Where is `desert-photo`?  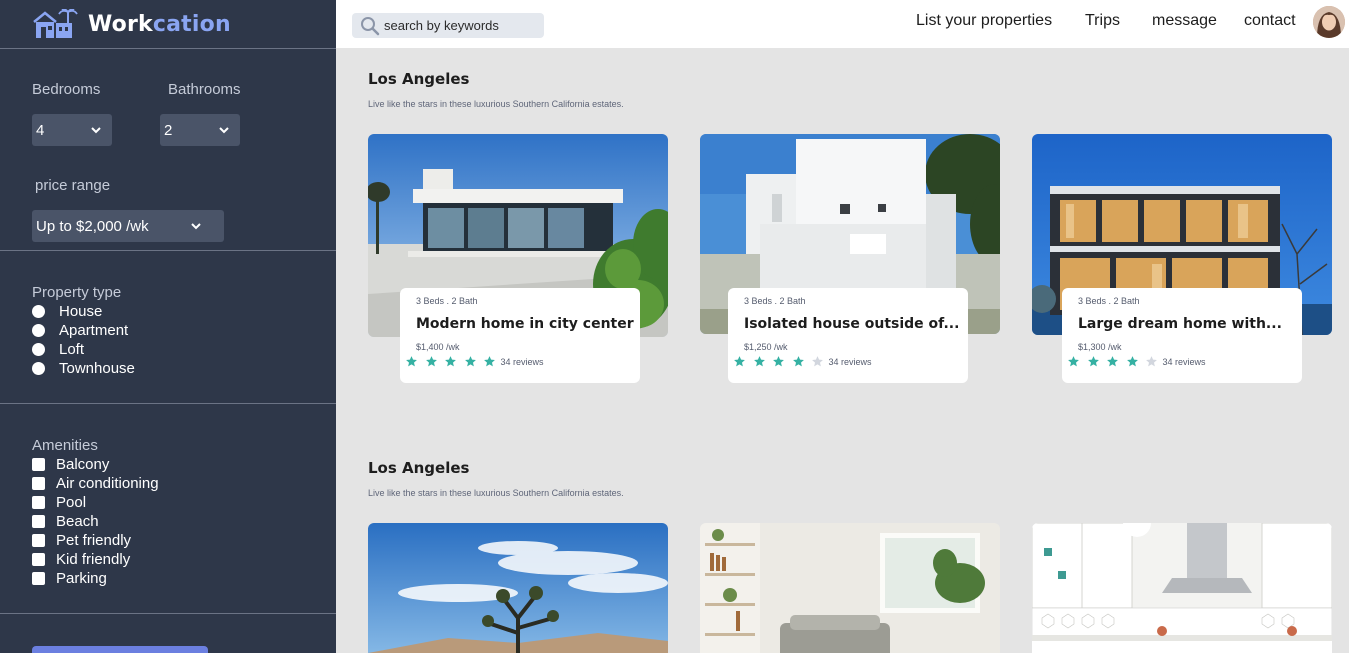
desert-photo is located at coordinates (518, 588).